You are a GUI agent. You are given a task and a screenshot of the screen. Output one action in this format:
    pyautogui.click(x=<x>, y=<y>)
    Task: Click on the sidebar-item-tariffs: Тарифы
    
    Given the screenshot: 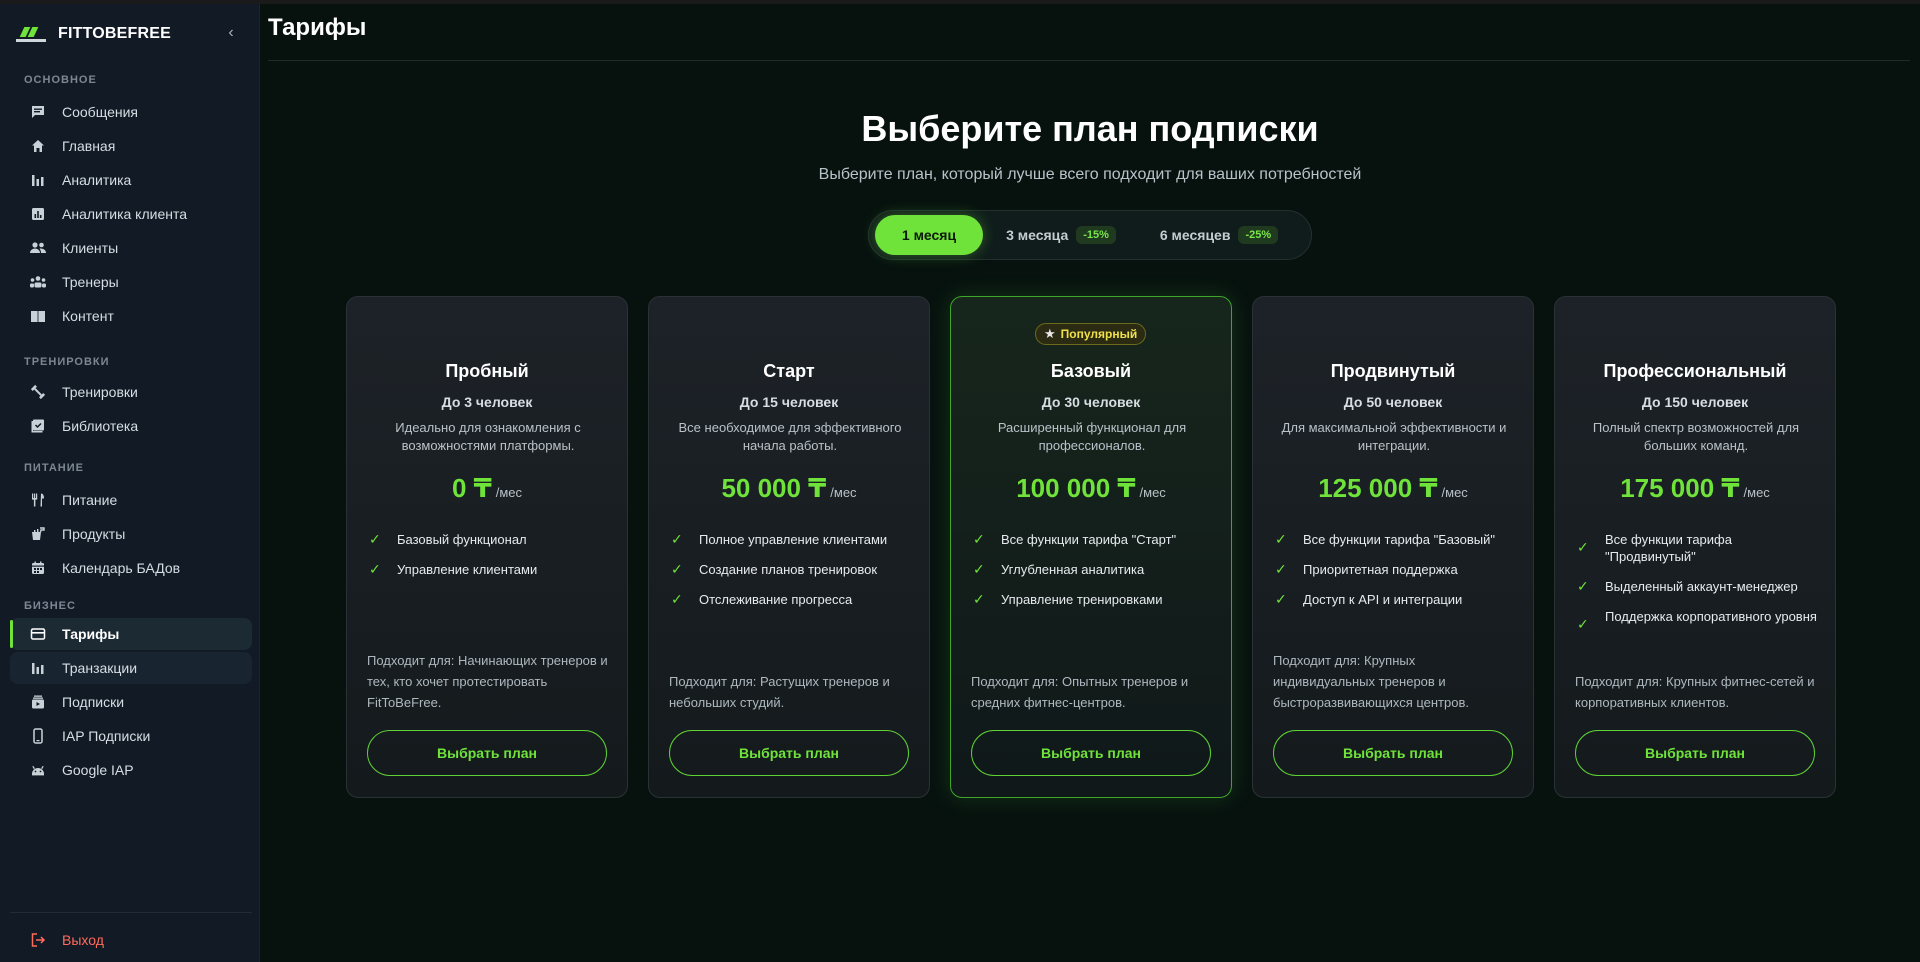 What is the action you would take?
    pyautogui.click(x=131, y=634)
    